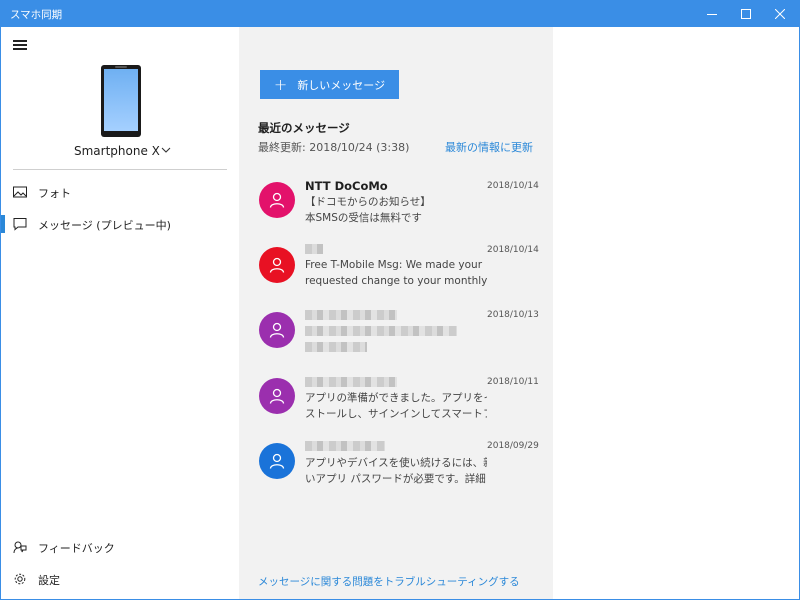  What do you see at coordinates (20, 224) in the screenshot?
I see `message-icon` at bounding box center [20, 224].